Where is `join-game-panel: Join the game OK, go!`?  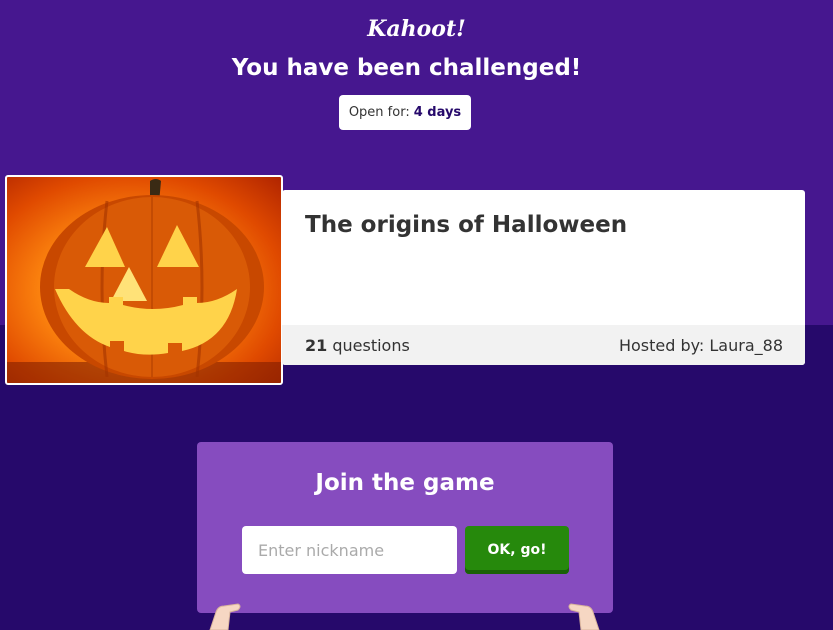
join-game-panel: Join the game OK, go! is located at coordinates (405, 527).